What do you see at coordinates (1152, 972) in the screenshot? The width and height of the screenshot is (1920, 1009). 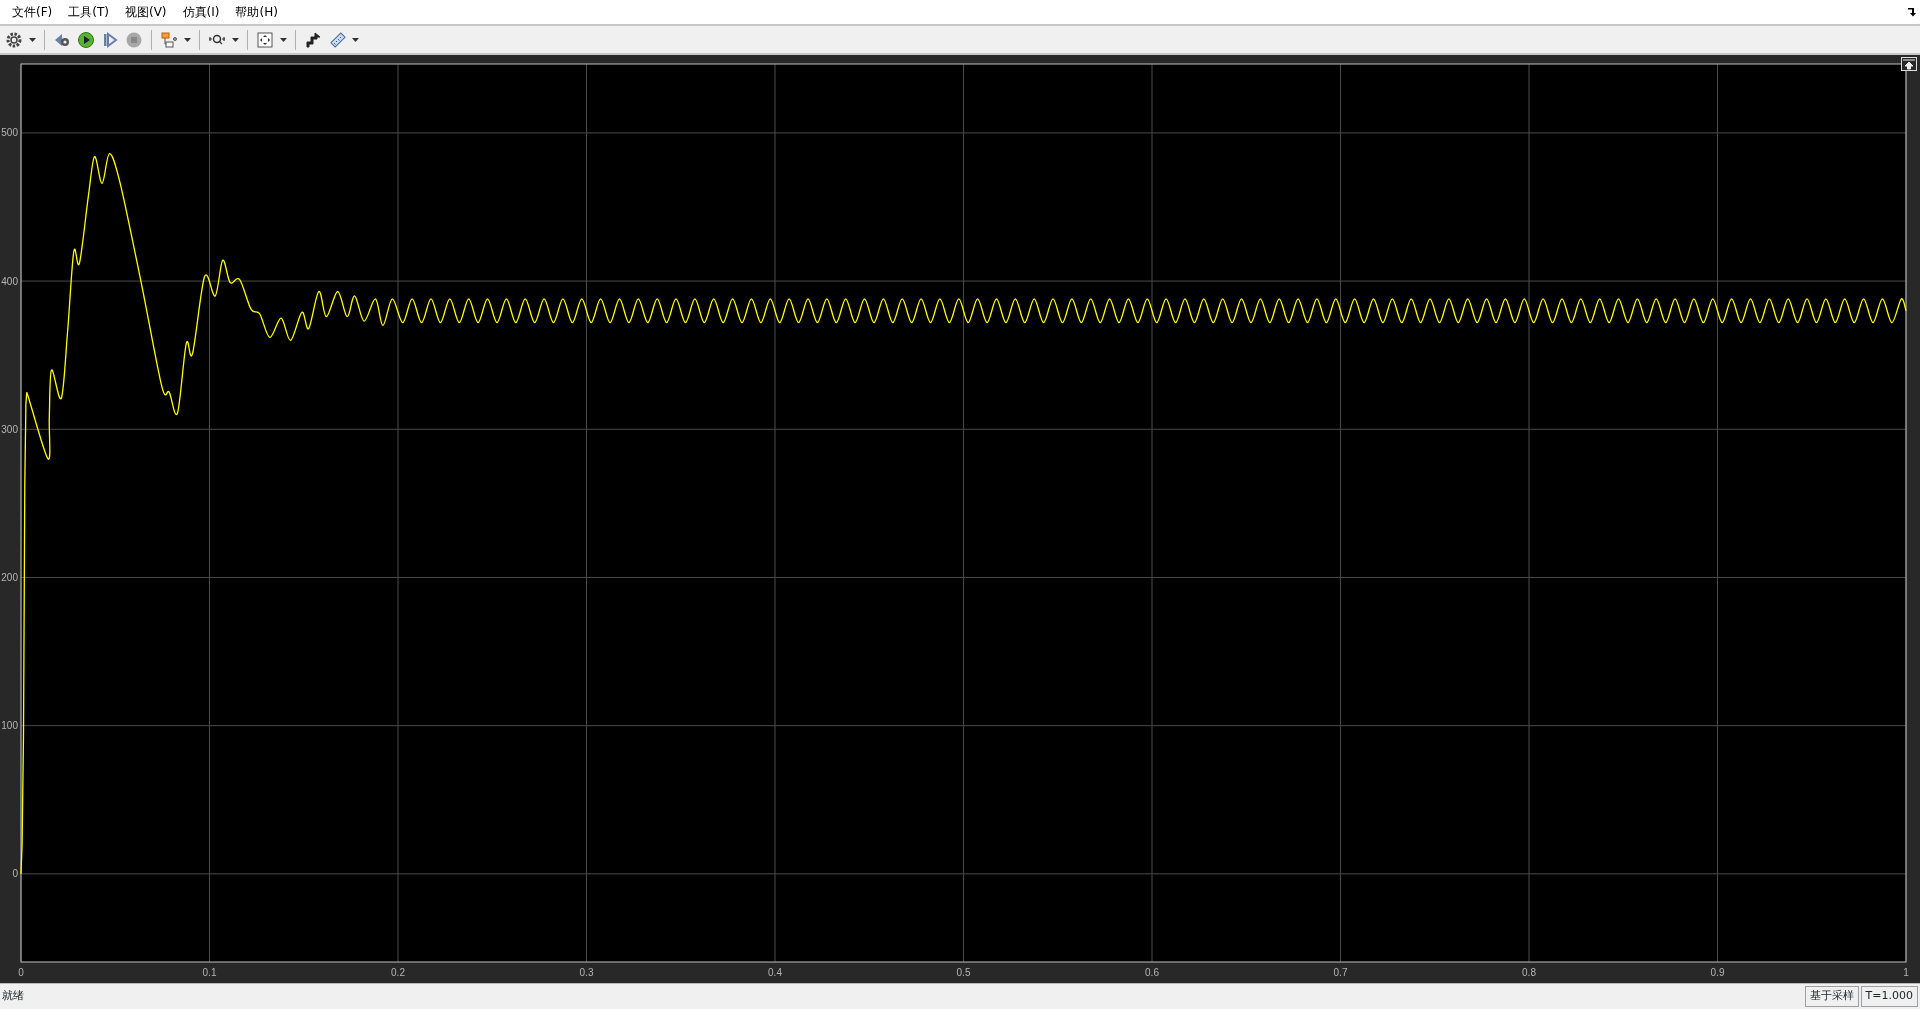 I see `axis-tick-label: 0.6` at bounding box center [1152, 972].